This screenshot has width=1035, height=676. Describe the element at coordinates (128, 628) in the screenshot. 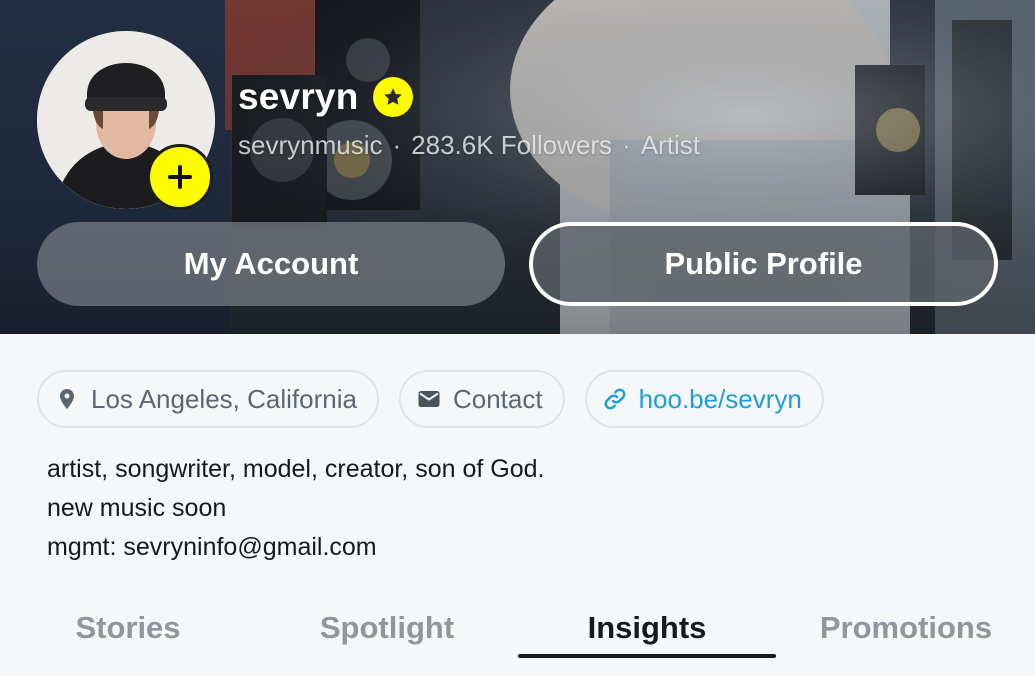

I see `tab-stories: Stories` at that location.